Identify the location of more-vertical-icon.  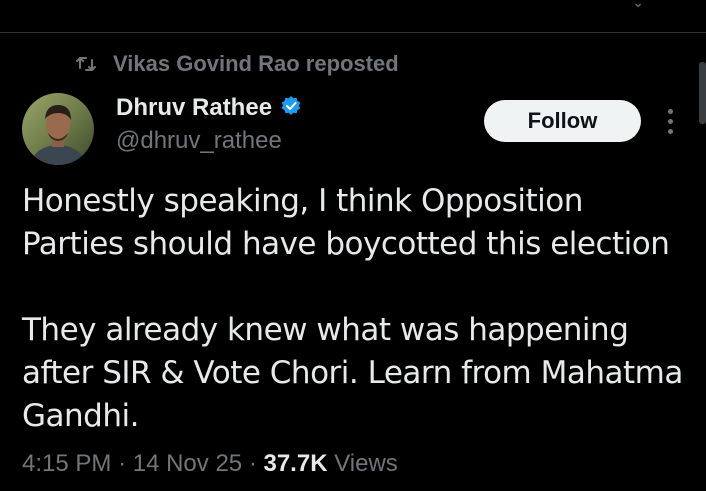
(670, 121).